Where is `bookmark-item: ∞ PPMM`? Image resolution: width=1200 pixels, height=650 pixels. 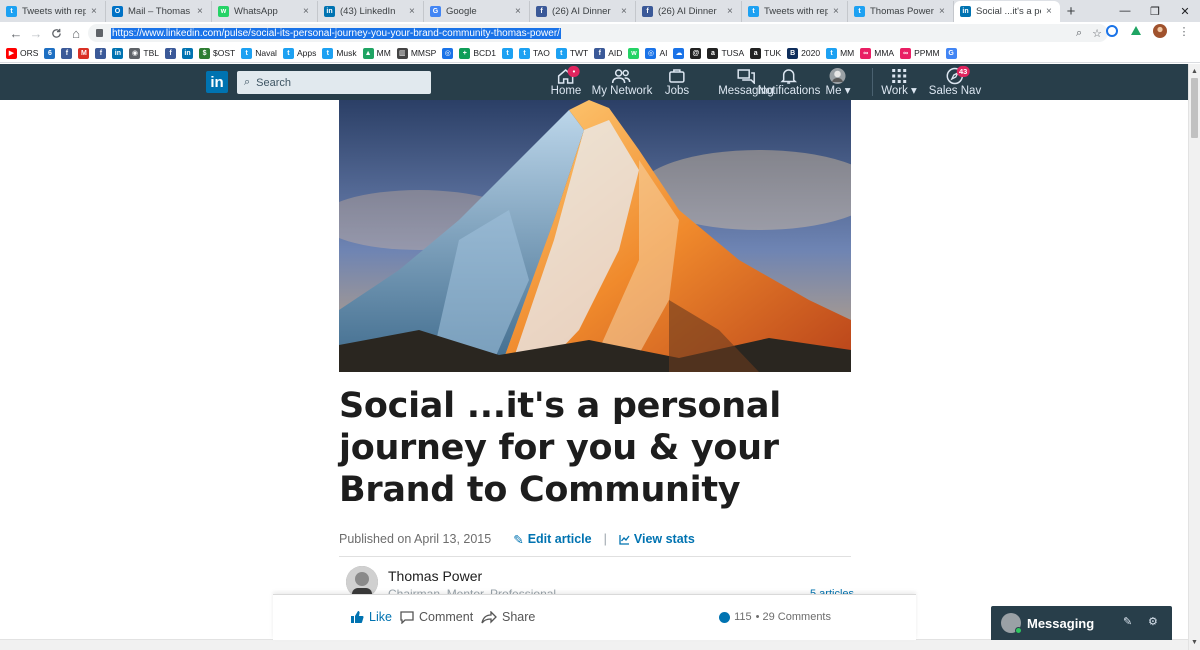 bookmark-item: ∞ PPMM is located at coordinates (920, 53).